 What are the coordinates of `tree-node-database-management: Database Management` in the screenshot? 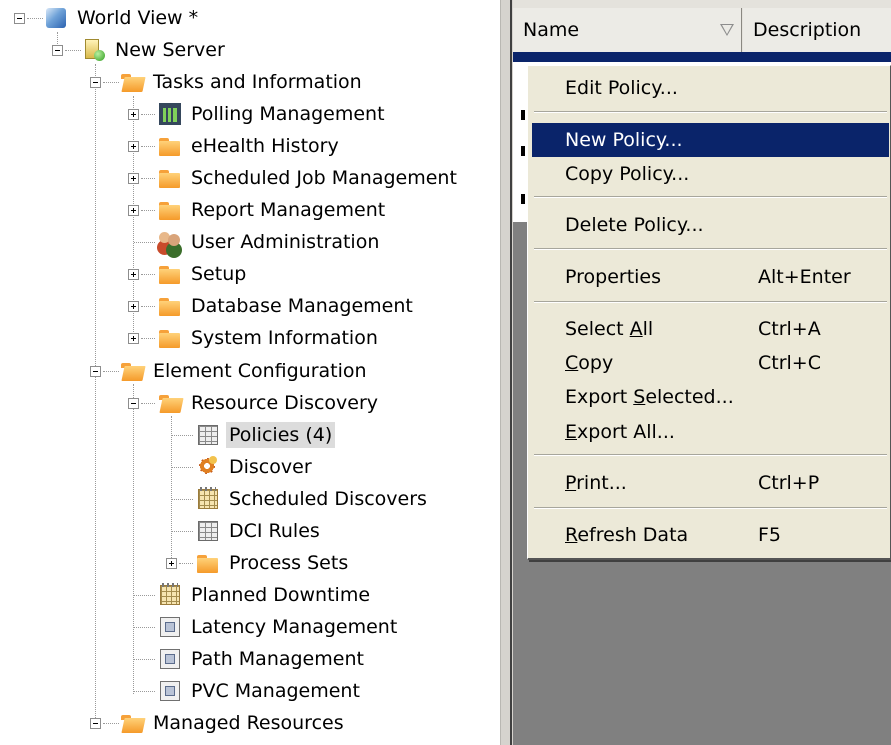 It's located at (287, 306).